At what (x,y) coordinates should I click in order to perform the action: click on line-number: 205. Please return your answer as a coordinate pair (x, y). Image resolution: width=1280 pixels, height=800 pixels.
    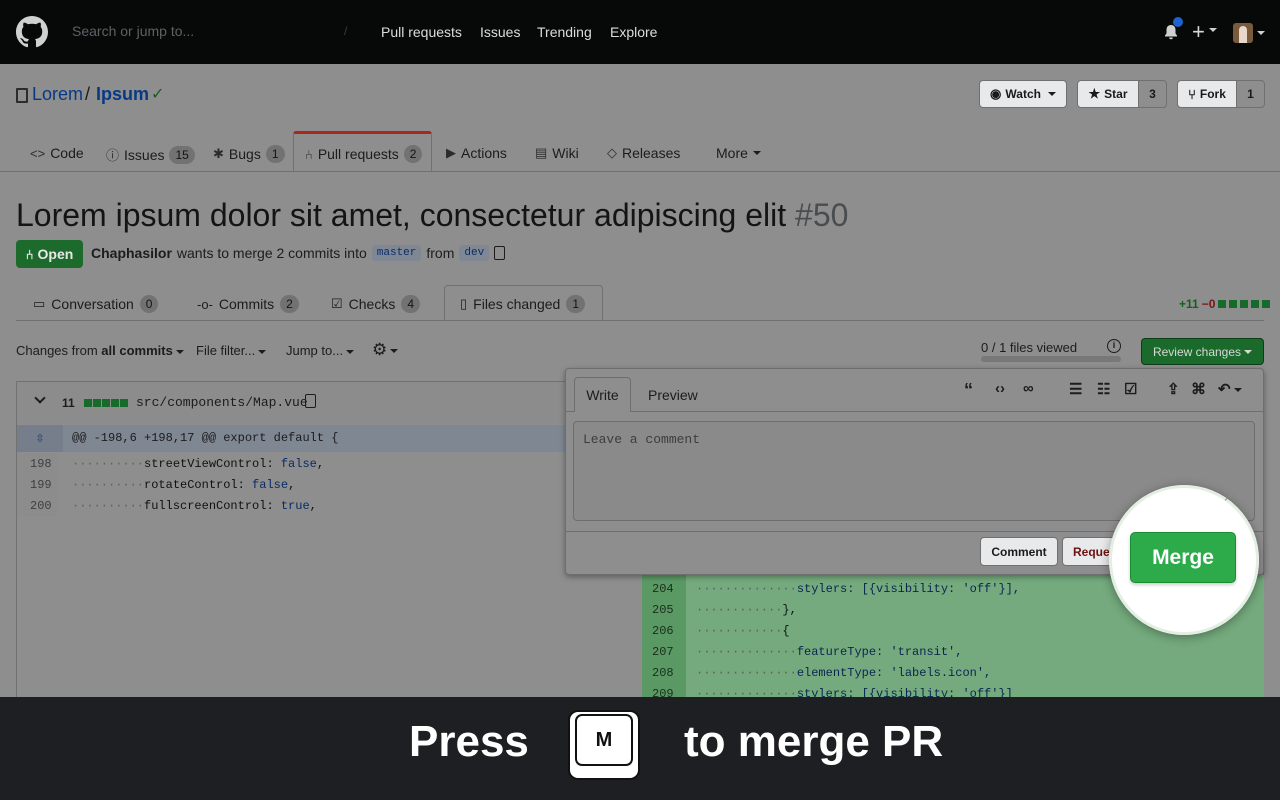
    Looking at the image, I should click on (663, 610).